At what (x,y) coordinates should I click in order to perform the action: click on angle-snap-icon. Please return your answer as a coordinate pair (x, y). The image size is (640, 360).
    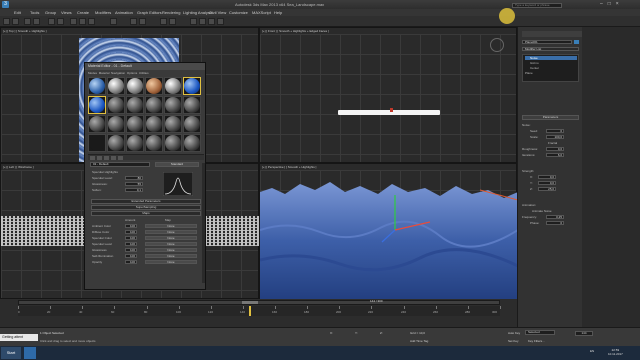
    Looking at the image, I should click on (142, 21).